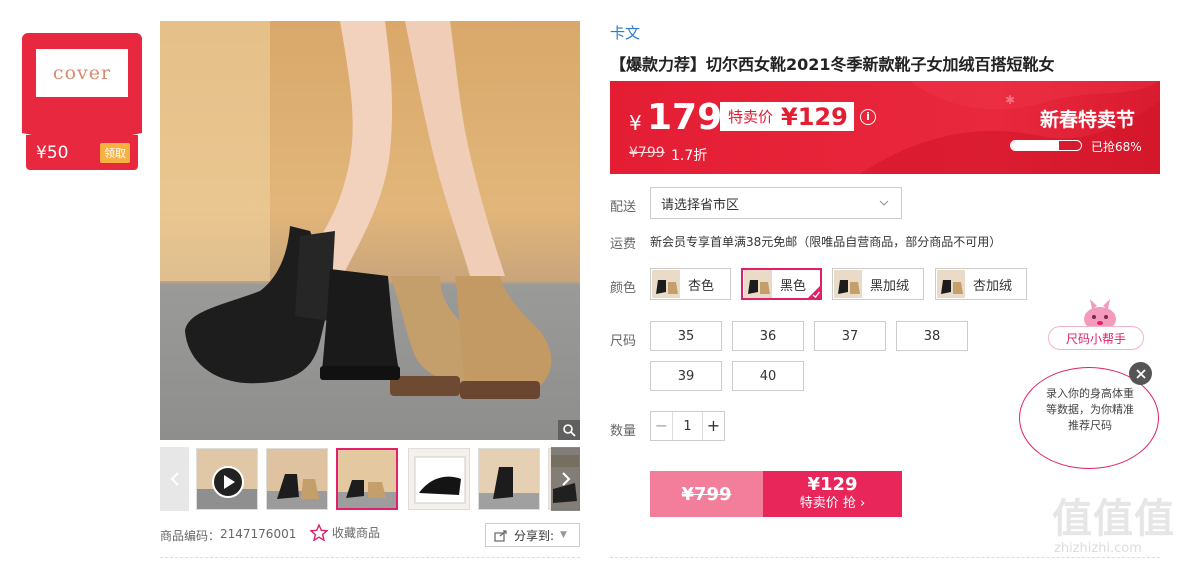  What do you see at coordinates (700, 205) in the screenshot?
I see `region-select-value: 请选择省市区` at bounding box center [700, 205].